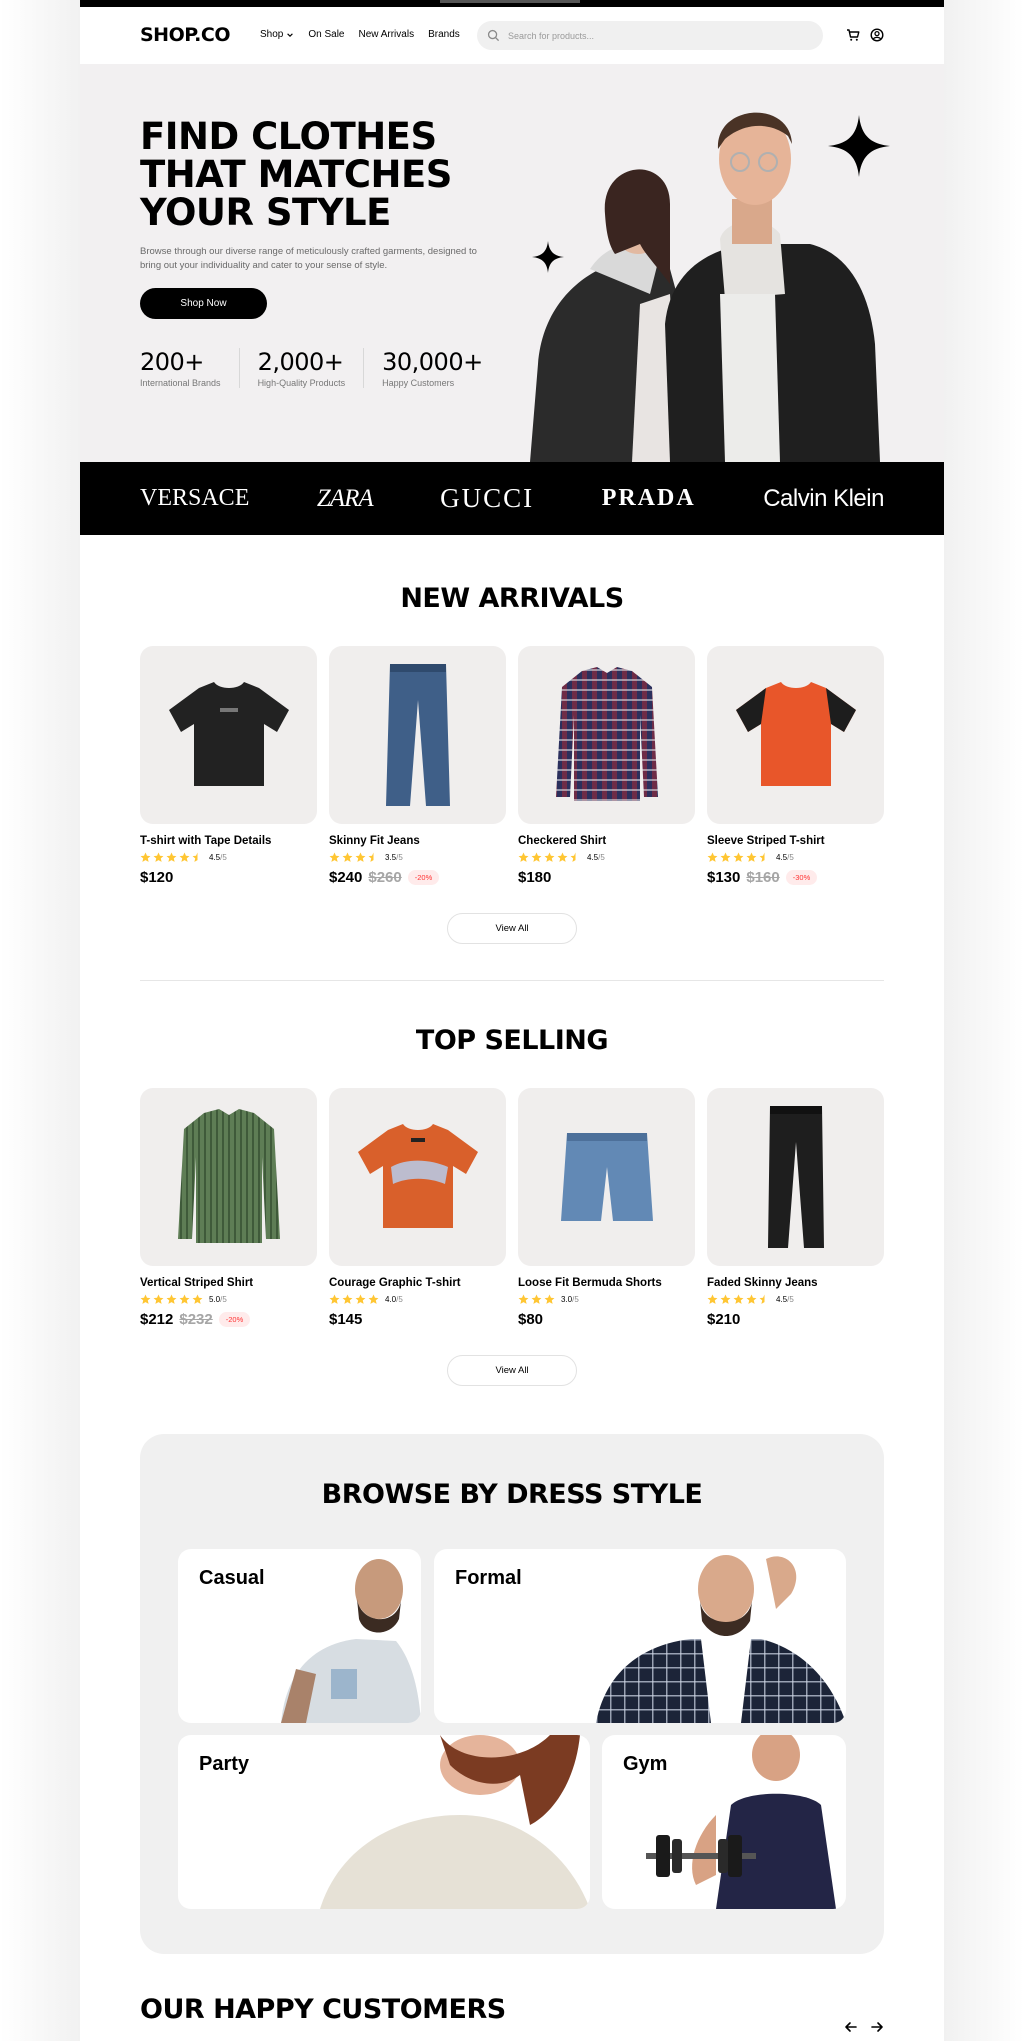  Describe the element at coordinates (487, 498) in the screenshot. I see `brand-gucci: GUCCI` at that location.